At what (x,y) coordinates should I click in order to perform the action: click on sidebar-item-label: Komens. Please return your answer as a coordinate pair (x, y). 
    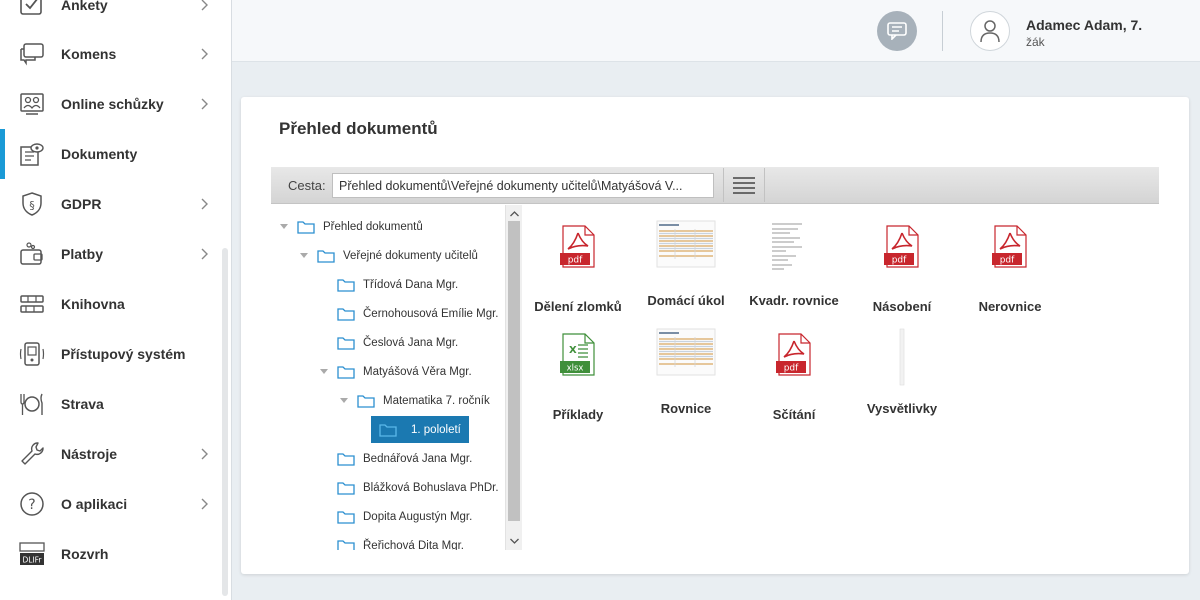
    Looking at the image, I should click on (89, 54).